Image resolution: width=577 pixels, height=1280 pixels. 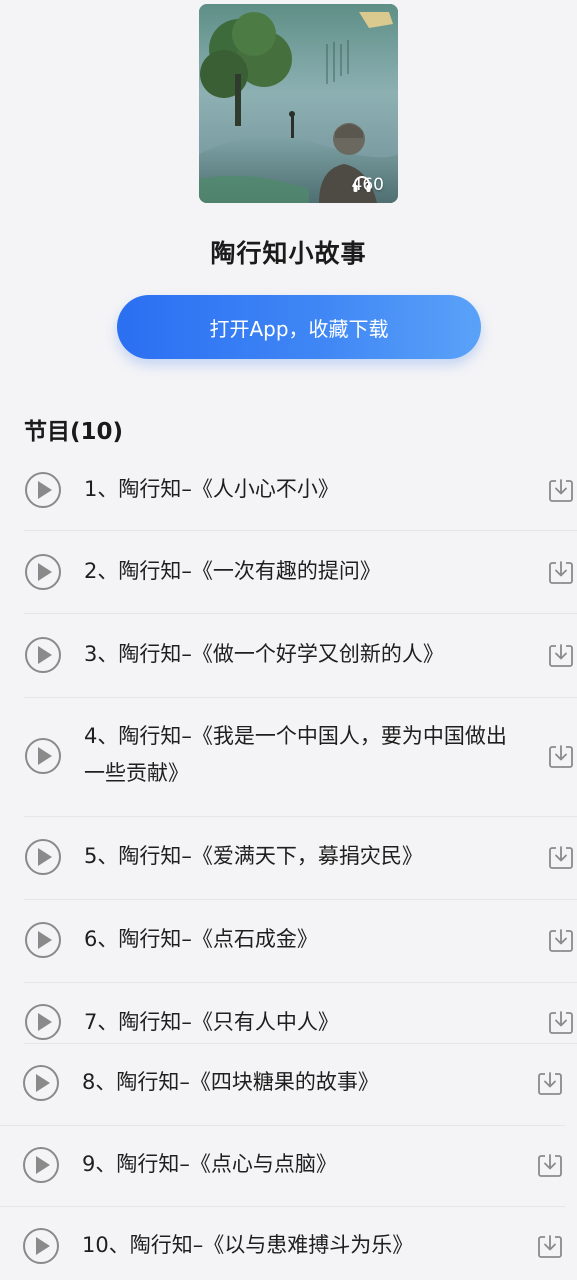 I want to click on album-title: 陶行知小故事, so click(x=288, y=253).